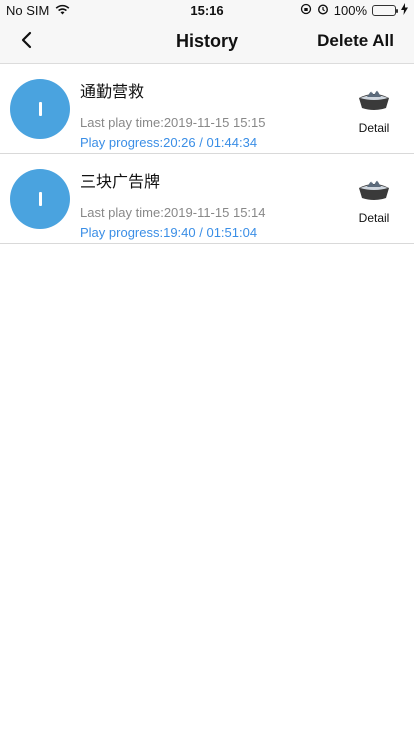 Image resolution: width=414 pixels, height=736 pixels. I want to click on charging-icon, so click(404, 10).